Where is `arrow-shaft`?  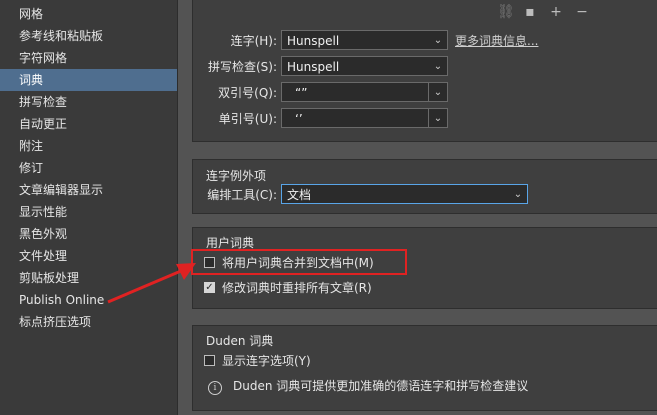 arrow-shaft is located at coordinates (148, 285).